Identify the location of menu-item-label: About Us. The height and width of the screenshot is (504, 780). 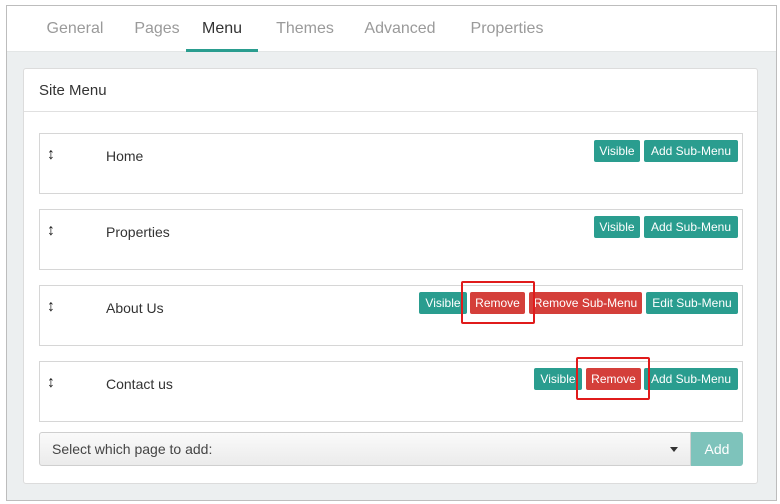
(135, 308).